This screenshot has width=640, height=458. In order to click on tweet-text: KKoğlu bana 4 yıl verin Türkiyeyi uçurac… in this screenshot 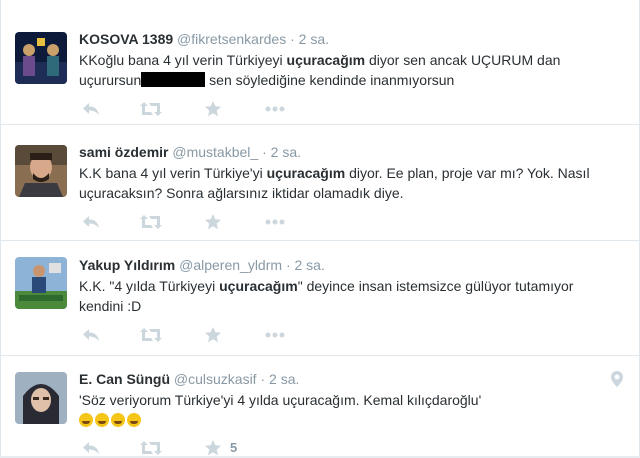, I will do `click(349, 70)`.